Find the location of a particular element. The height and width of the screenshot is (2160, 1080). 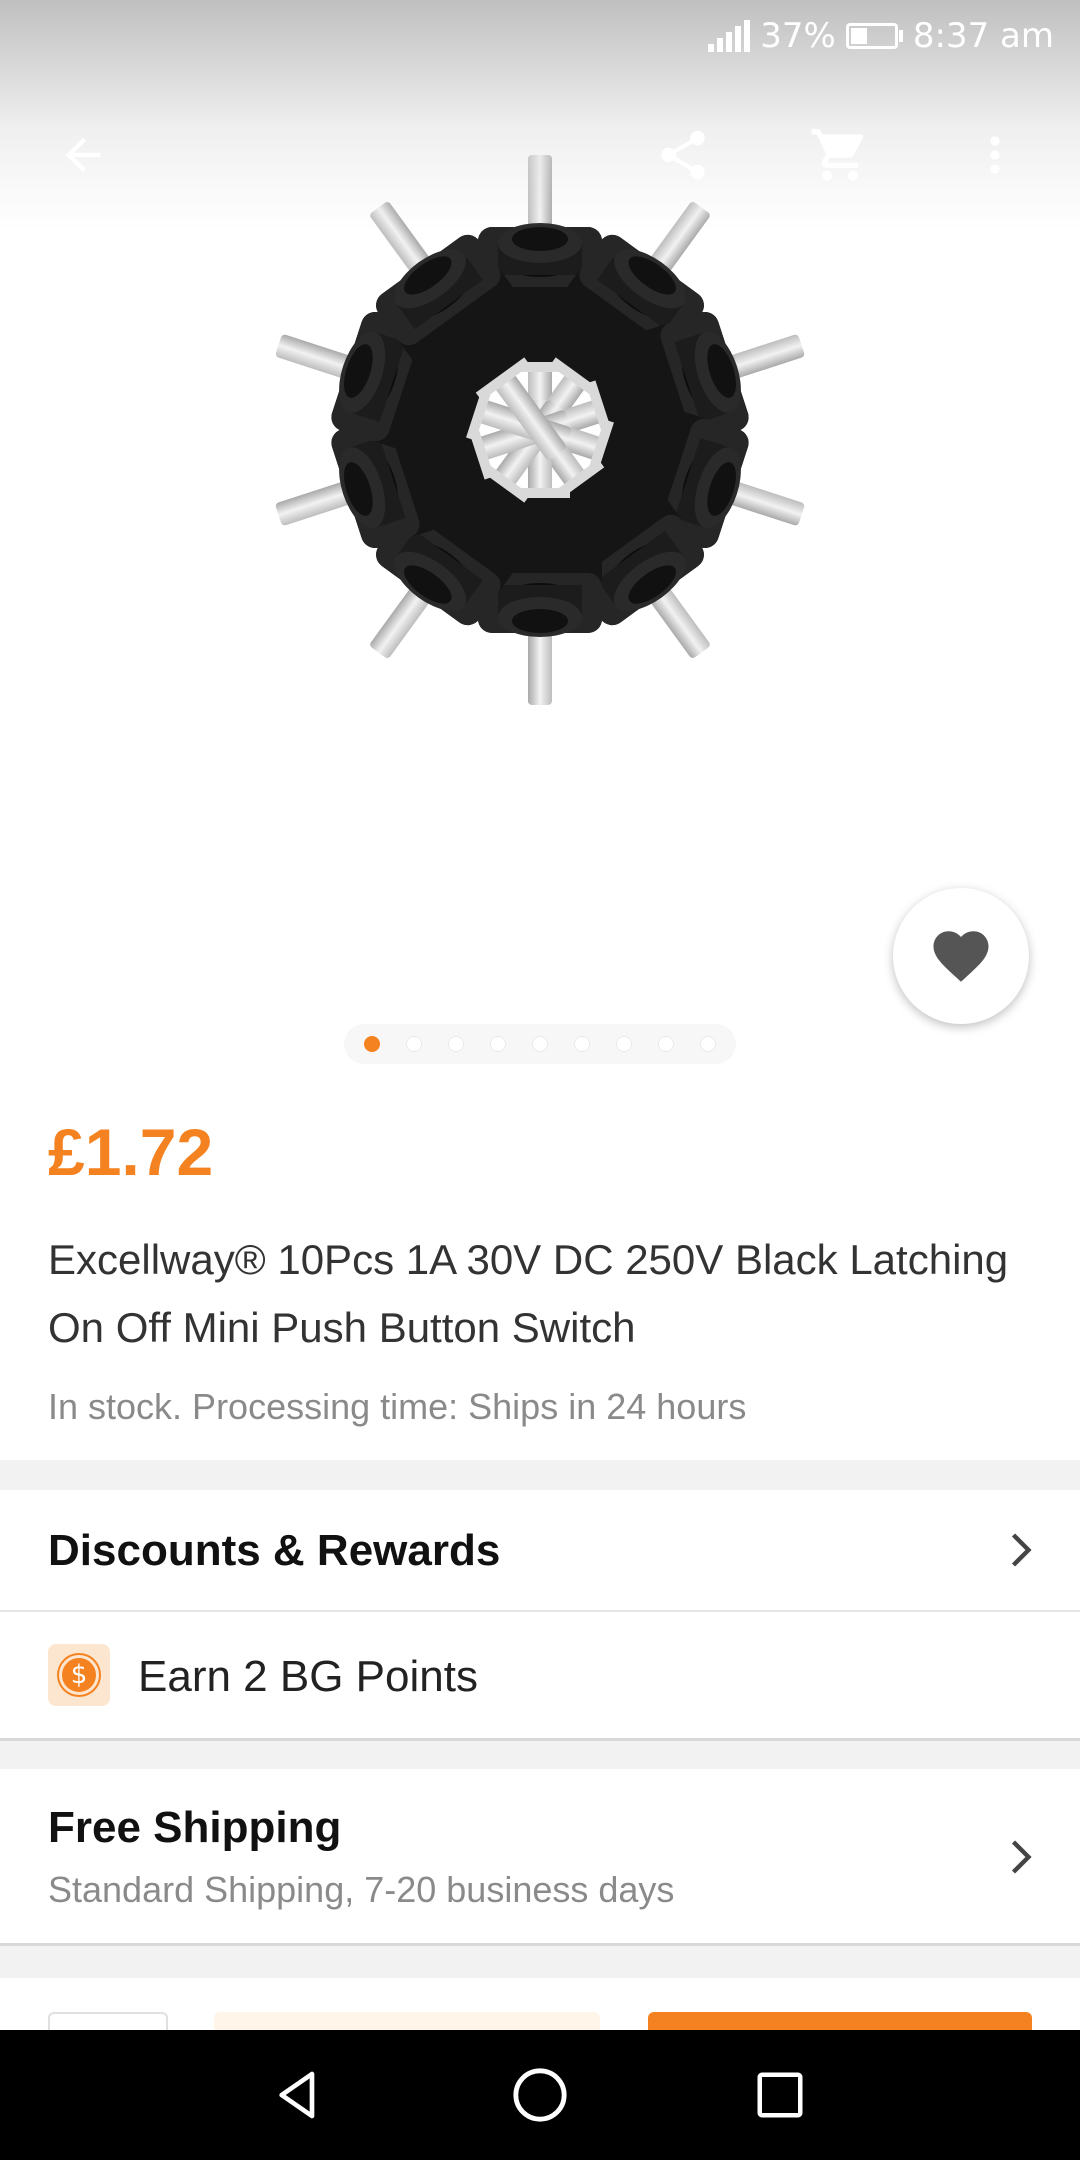

share-button is located at coordinates (683, 155).